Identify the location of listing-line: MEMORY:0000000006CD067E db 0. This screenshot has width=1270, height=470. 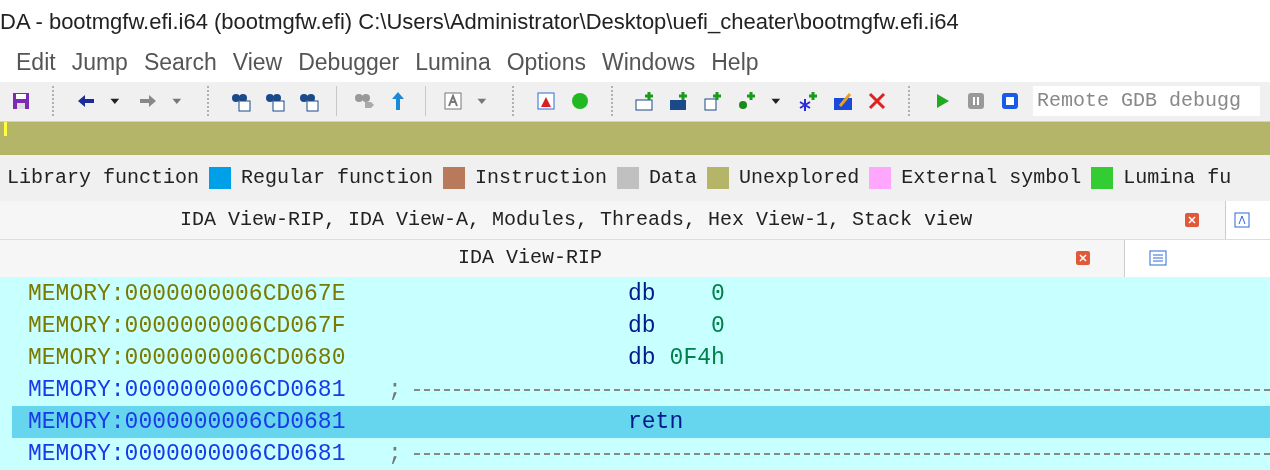
(641, 294).